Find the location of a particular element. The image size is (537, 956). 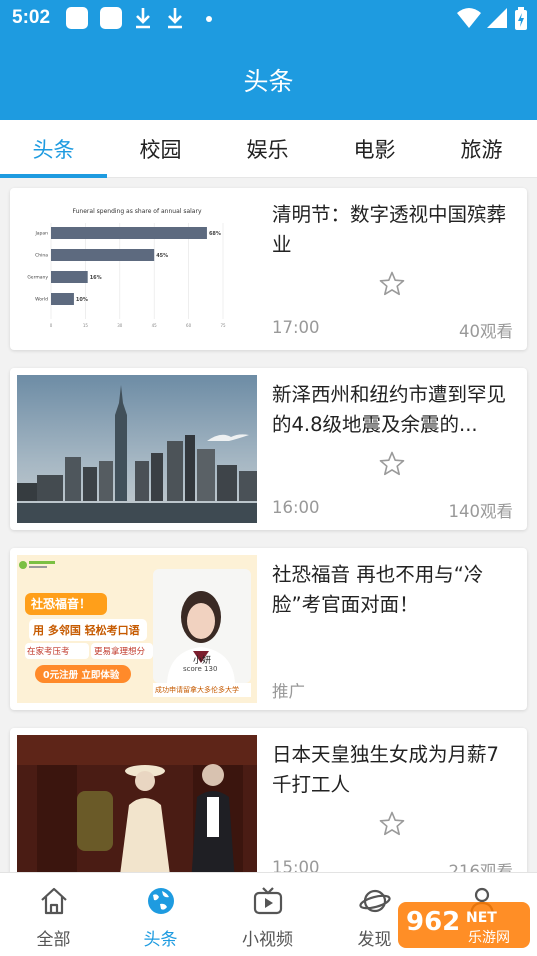

ad-headline-line2: 用 多邻国 轻松考口语 is located at coordinates (86, 630).